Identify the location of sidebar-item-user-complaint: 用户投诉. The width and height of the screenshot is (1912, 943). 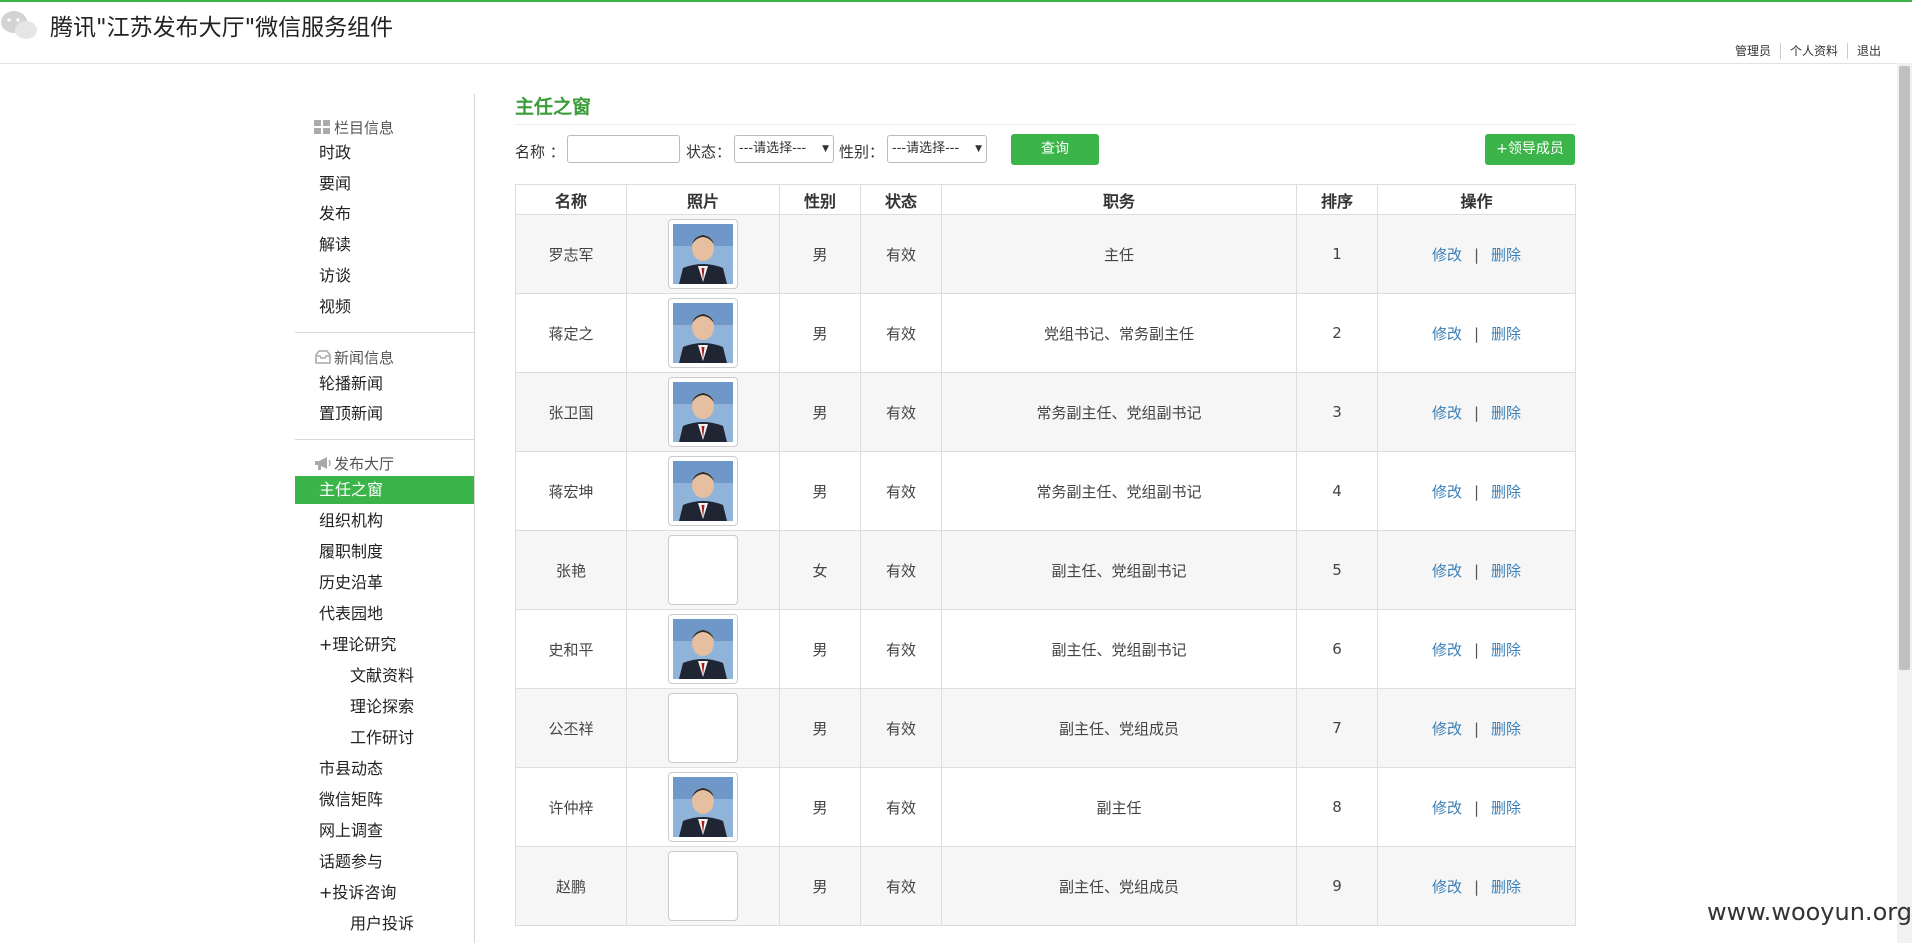
(384, 924).